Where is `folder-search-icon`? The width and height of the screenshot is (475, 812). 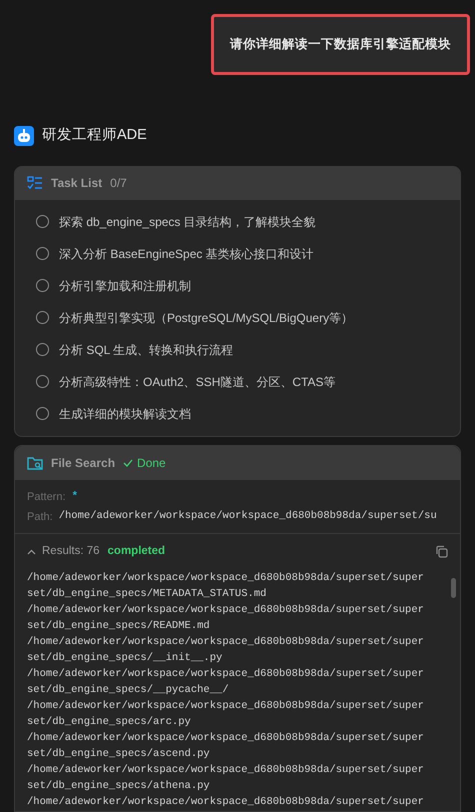
folder-search-icon is located at coordinates (35, 463).